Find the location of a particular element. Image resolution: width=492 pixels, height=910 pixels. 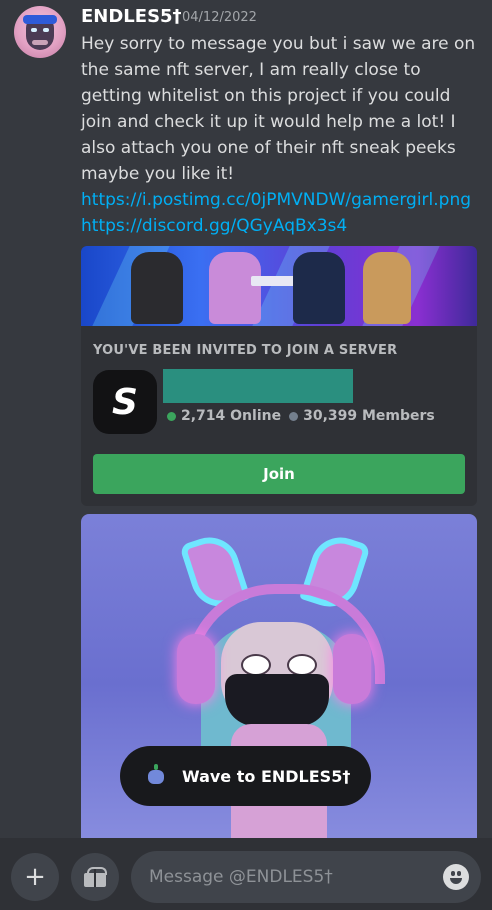

invite-title: YOU'VE BEEN INVITED TO JOIN A SERVER is located at coordinates (245, 350).